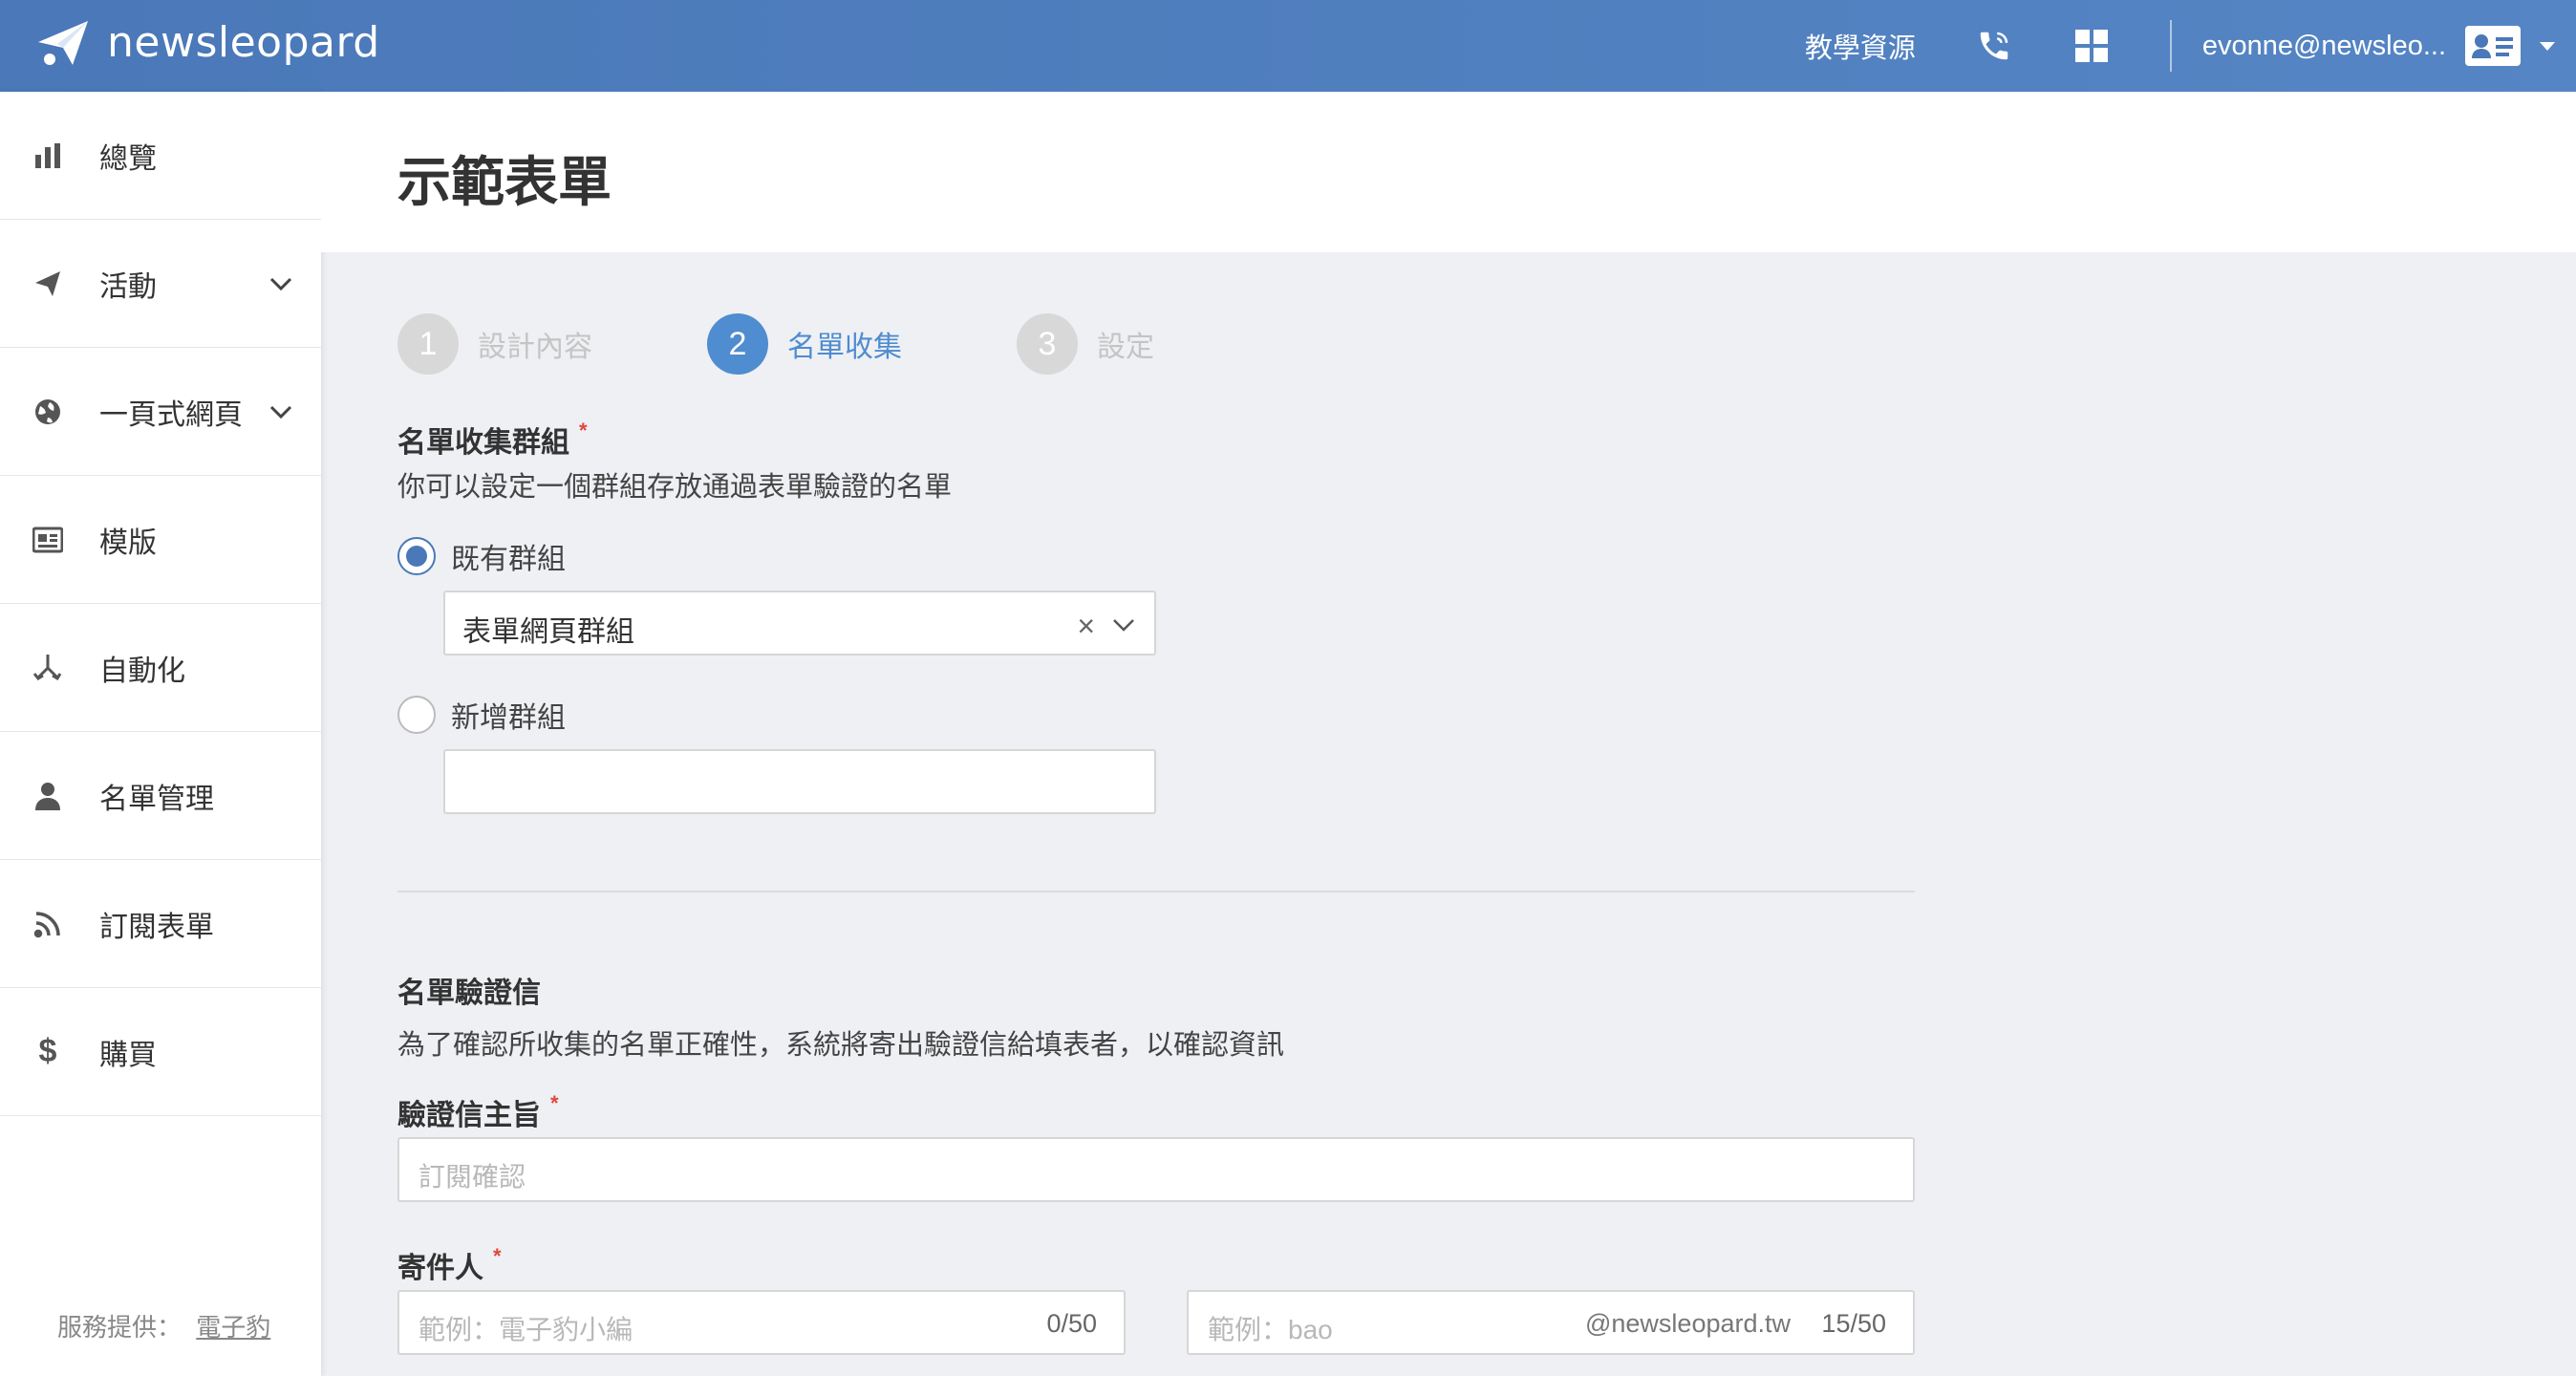 Image resolution: width=2576 pixels, height=1376 pixels. I want to click on group-select-value: 表單網頁群組, so click(548, 632).